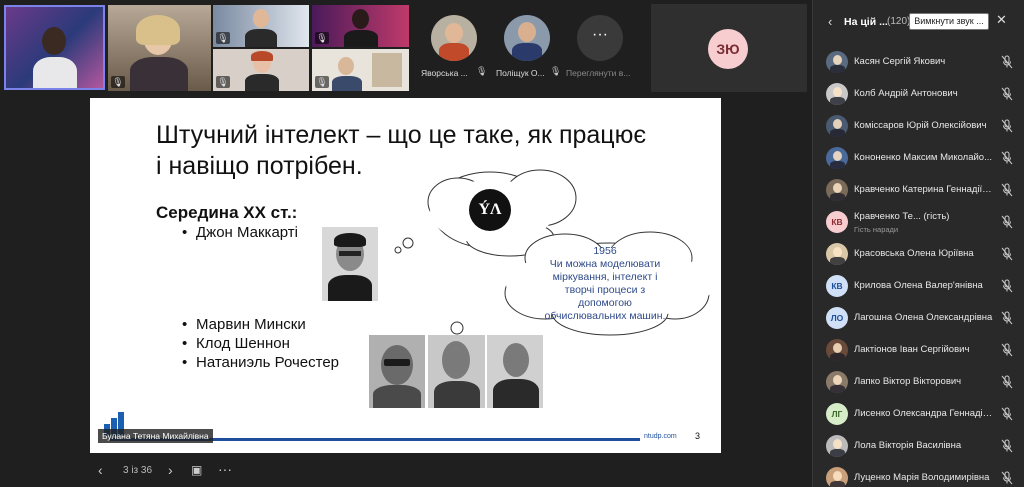  I want to click on participant-count: (120), so click(899, 21).